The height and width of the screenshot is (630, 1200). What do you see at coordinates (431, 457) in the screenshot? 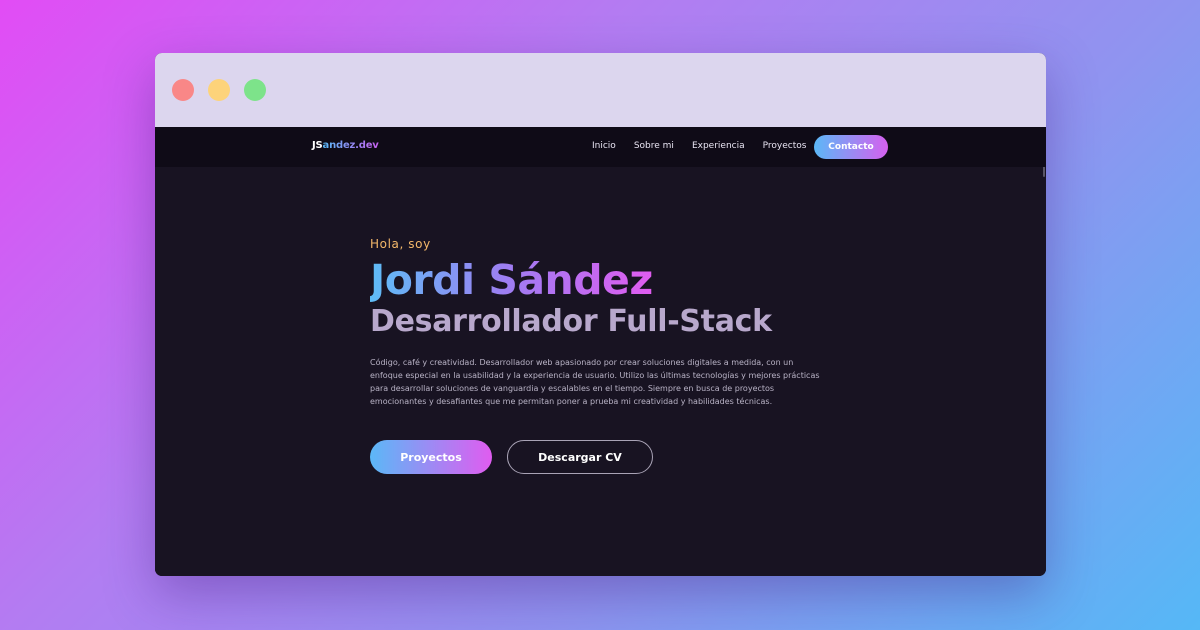
I see `projects-button: Proyectos` at bounding box center [431, 457].